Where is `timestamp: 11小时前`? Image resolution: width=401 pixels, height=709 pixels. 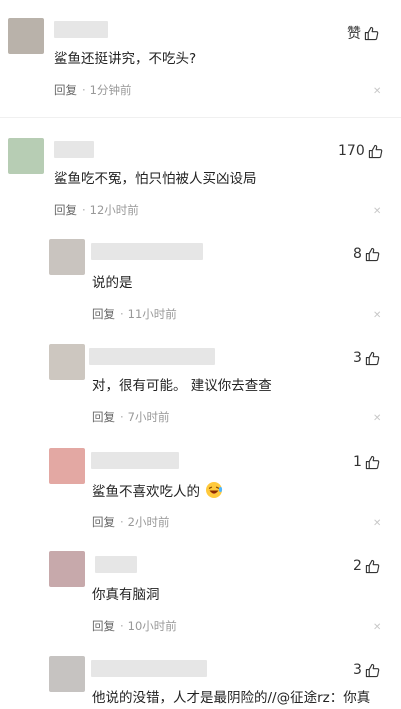
timestamp: 11小时前 is located at coordinates (152, 314).